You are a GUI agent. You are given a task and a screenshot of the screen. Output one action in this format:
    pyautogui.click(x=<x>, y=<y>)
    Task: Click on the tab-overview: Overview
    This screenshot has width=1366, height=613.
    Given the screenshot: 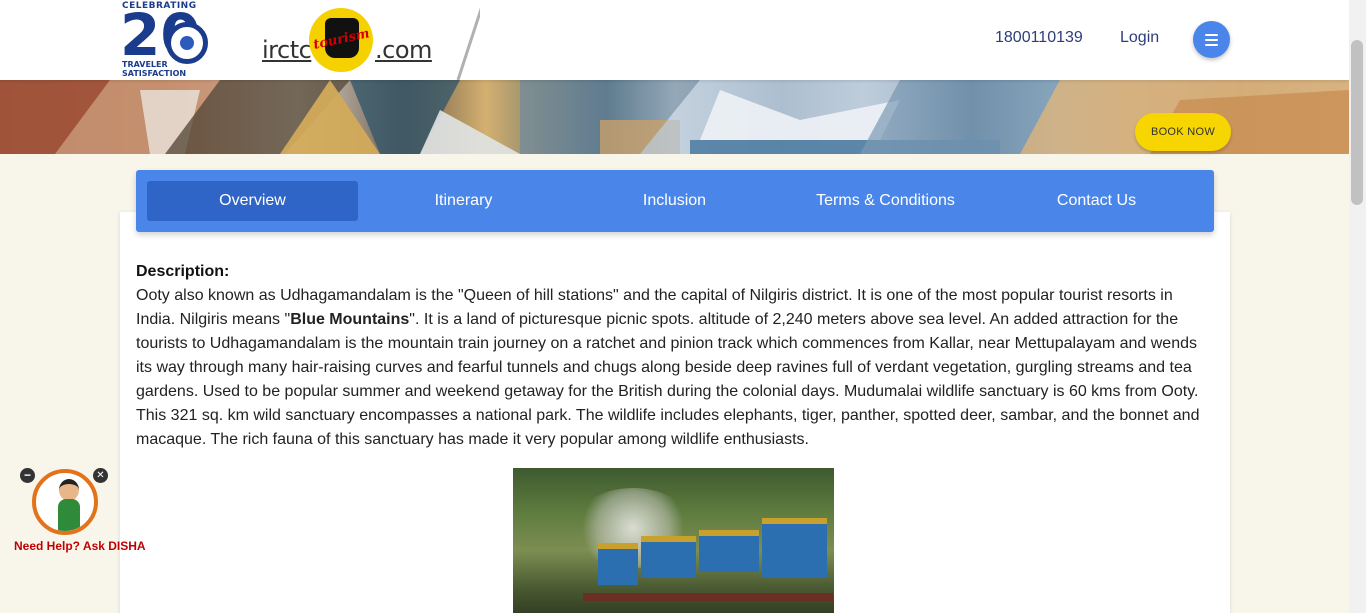 What is the action you would take?
    pyautogui.click(x=252, y=201)
    